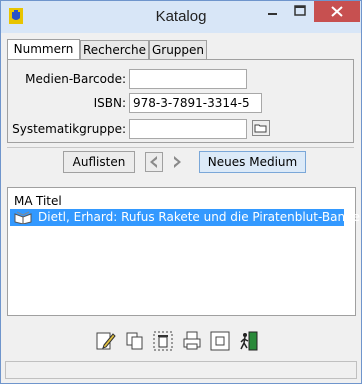  I want to click on chevron-left-icon, so click(154, 162).